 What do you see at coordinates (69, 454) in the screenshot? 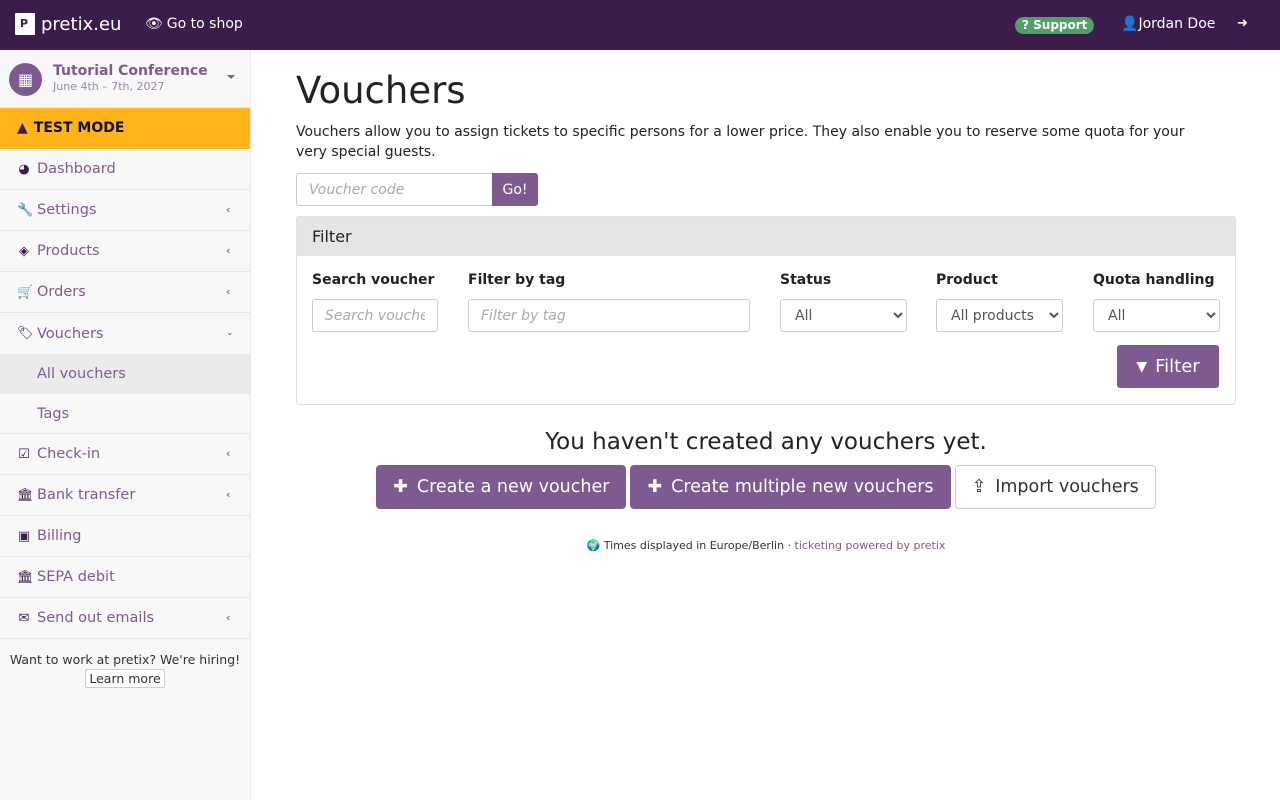
I see `sidebar-item-label: Check-in` at bounding box center [69, 454].